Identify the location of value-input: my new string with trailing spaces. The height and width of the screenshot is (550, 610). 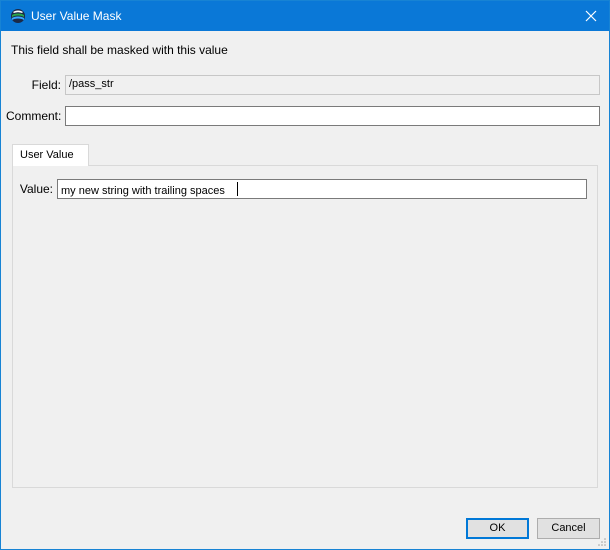
(322, 189).